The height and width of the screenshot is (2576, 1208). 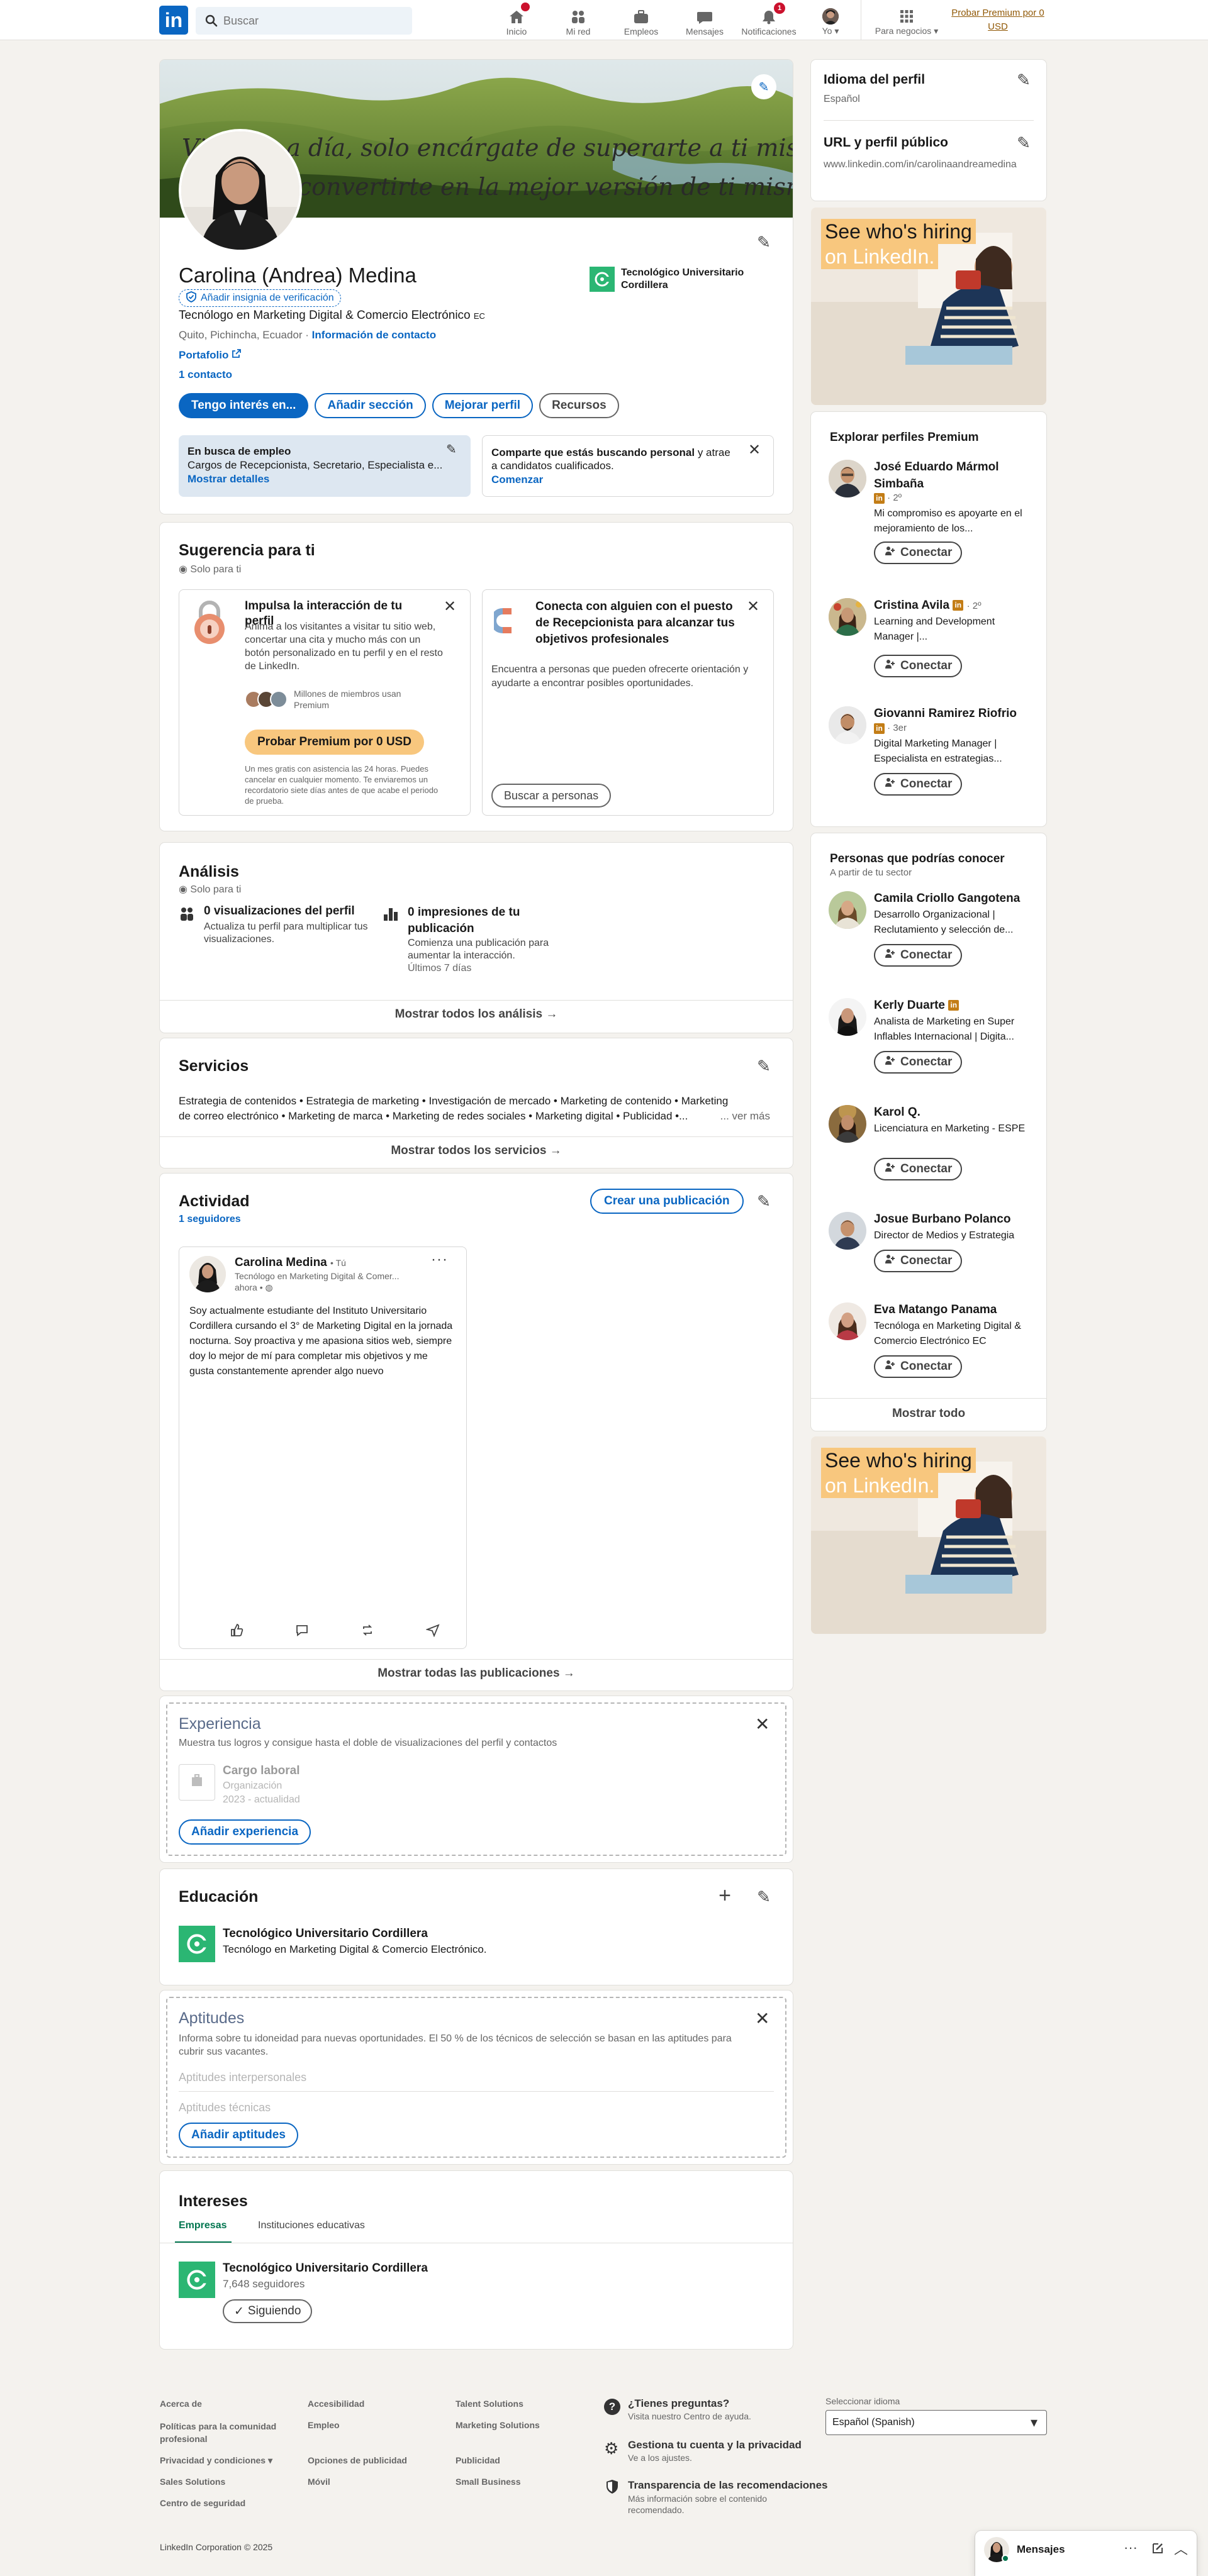 What do you see at coordinates (928, 306) in the screenshot?
I see `hiring-ad-top: See who's hiring on LinkedIn.` at bounding box center [928, 306].